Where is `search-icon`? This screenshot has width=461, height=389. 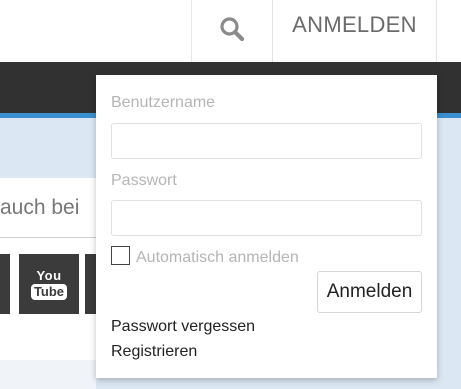 search-icon is located at coordinates (232, 31).